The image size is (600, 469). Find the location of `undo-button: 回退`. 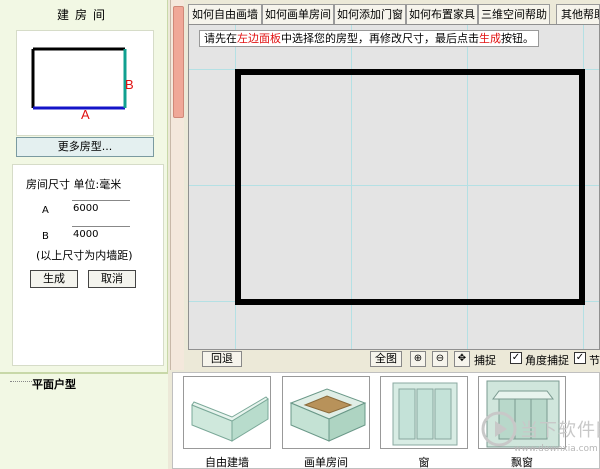

undo-button: 回退 is located at coordinates (222, 359).